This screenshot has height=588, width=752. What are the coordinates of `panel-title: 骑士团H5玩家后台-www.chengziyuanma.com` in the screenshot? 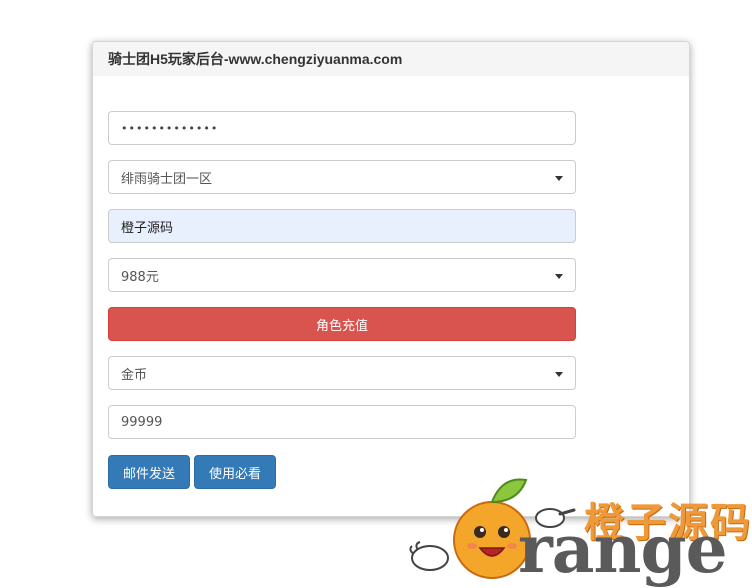 It's located at (255, 59).